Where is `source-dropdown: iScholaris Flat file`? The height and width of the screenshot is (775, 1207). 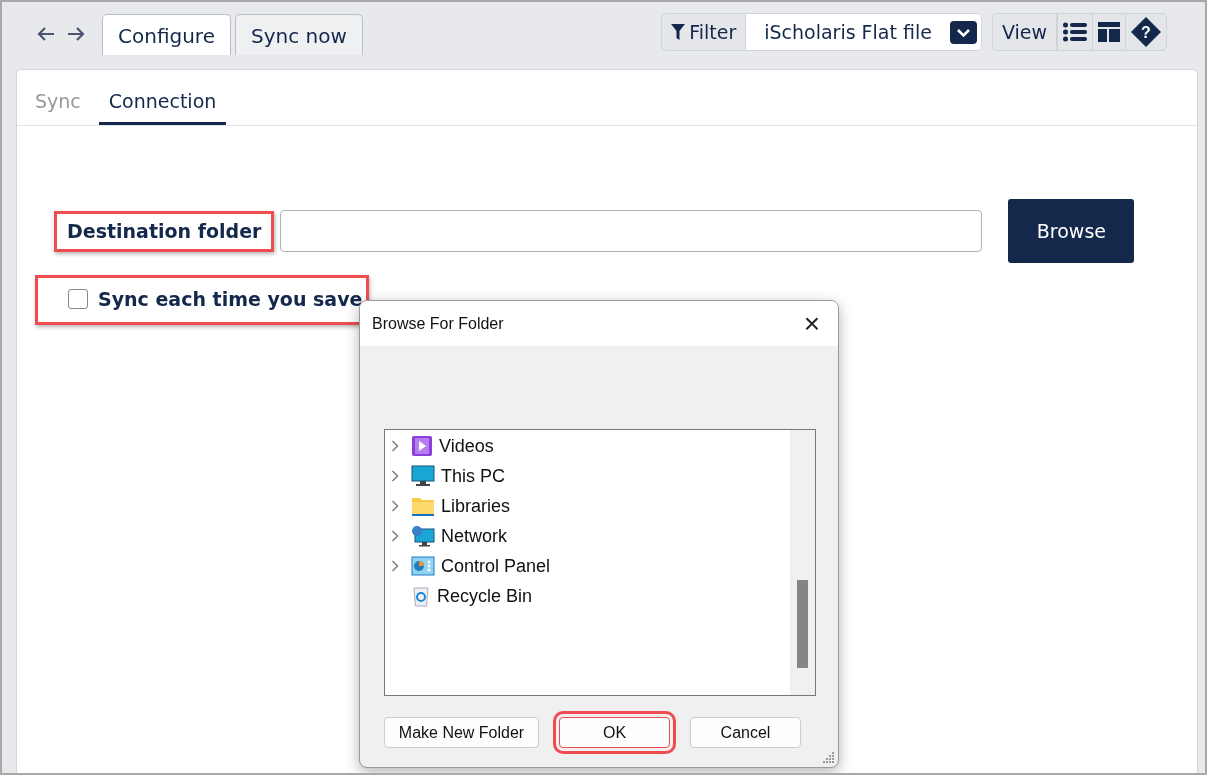 source-dropdown: iScholaris Flat file is located at coordinates (863, 32).